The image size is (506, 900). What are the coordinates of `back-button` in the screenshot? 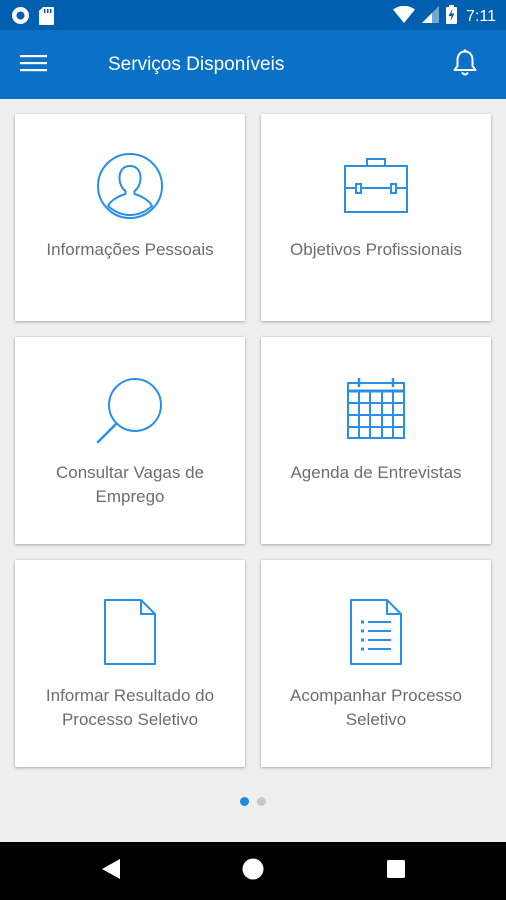 It's located at (111, 871).